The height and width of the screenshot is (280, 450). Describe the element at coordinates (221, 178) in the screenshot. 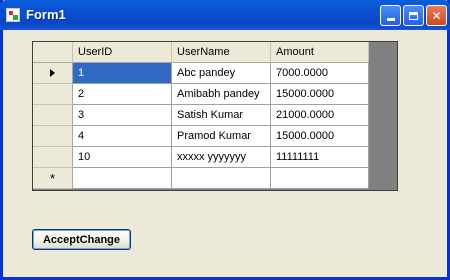

I see `new-cell-username` at that location.